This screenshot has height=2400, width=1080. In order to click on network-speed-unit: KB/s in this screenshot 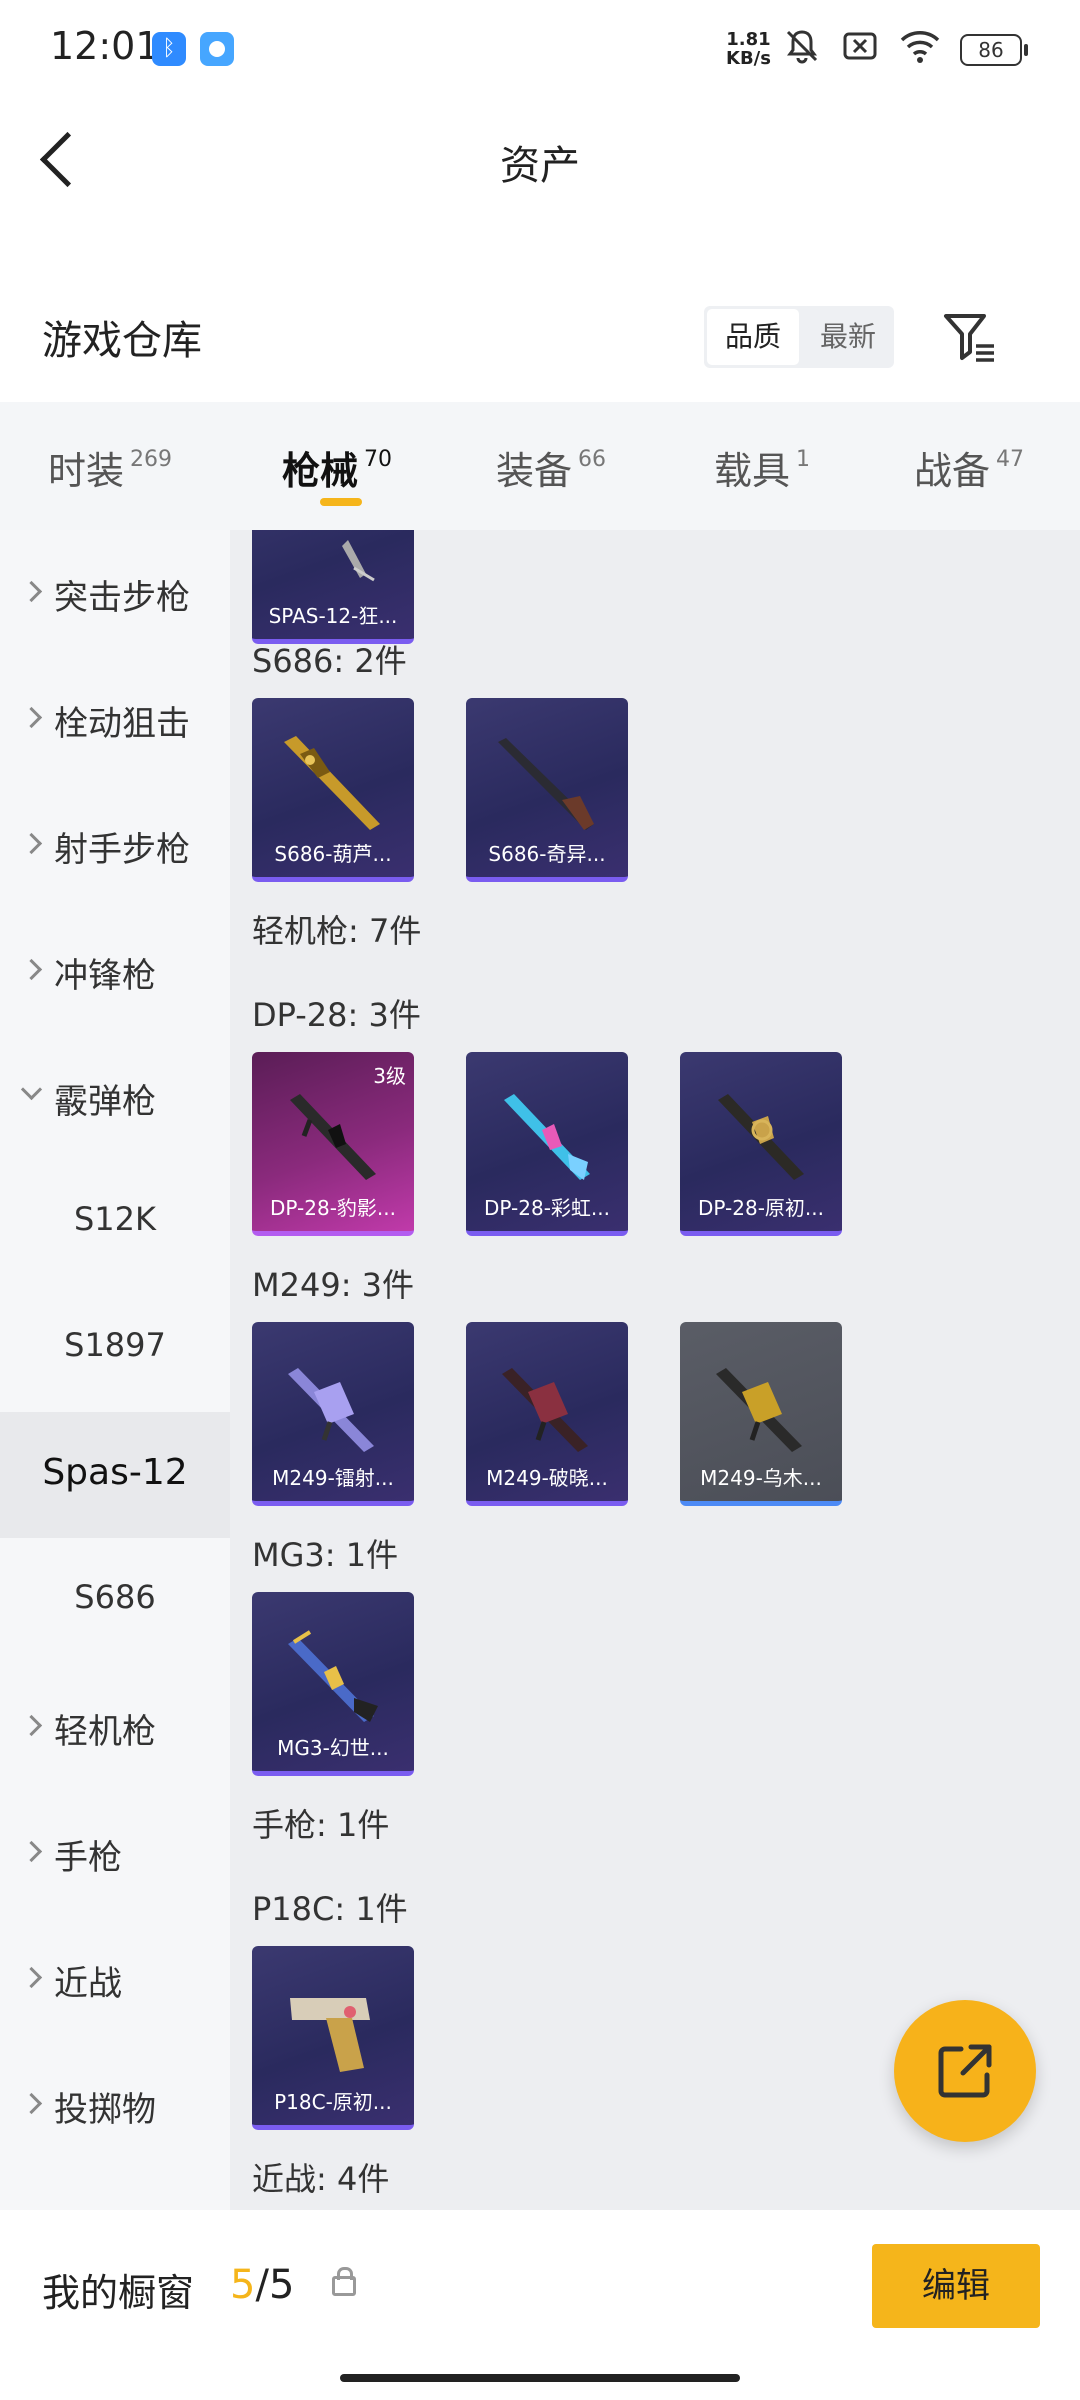, I will do `click(748, 58)`.